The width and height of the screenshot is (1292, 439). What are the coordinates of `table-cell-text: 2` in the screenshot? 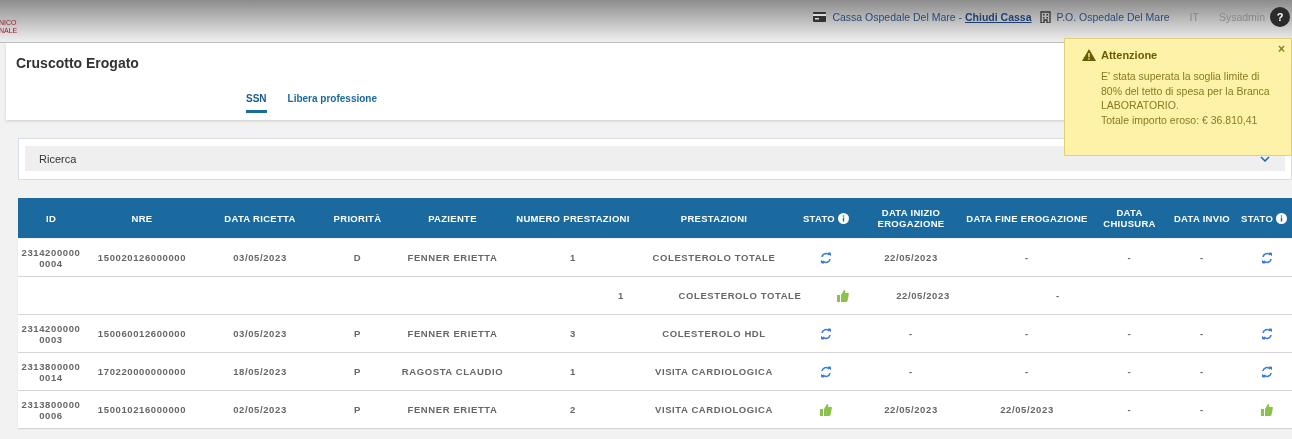 It's located at (573, 409).